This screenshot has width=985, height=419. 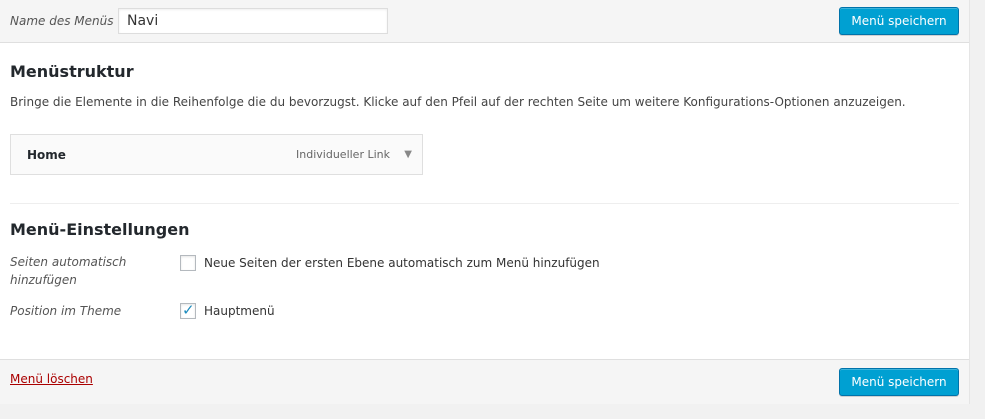 What do you see at coordinates (239, 311) in the screenshot?
I see `primary-menu-option: Hauptmenü` at bounding box center [239, 311].